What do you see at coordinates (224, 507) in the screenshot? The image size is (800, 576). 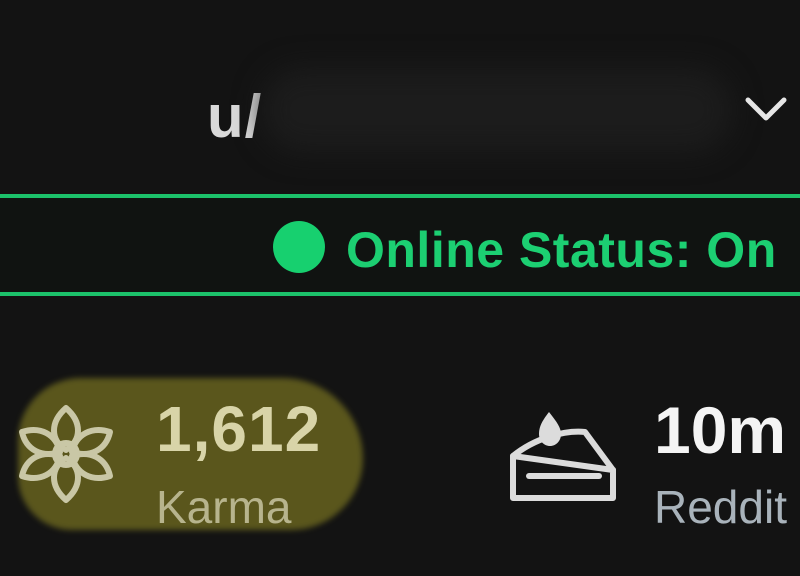 I see `karma-label: Karma` at bounding box center [224, 507].